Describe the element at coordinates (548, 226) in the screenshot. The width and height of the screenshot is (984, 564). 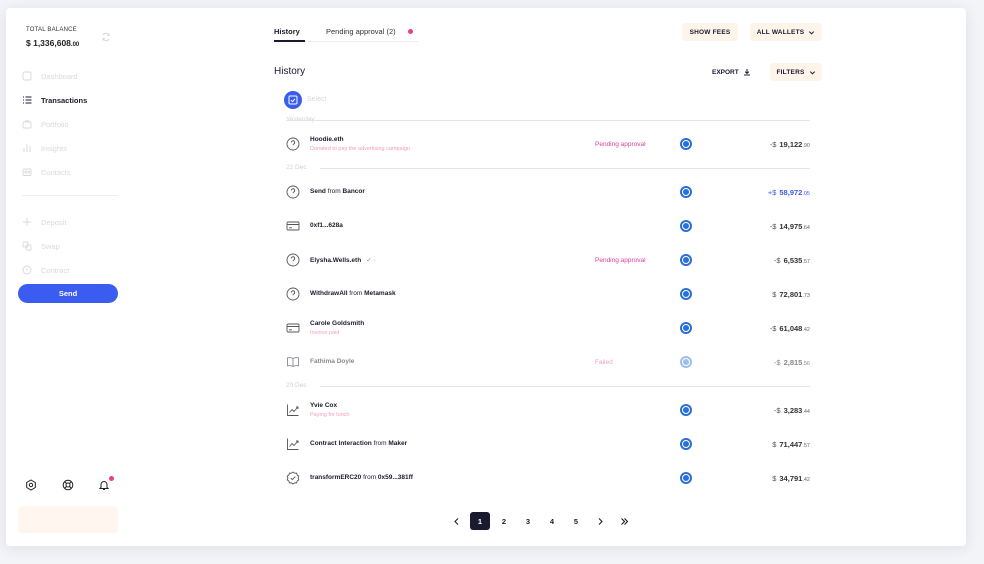
I see `table-row: 0xf1...628a -$ 14,975.64` at that location.